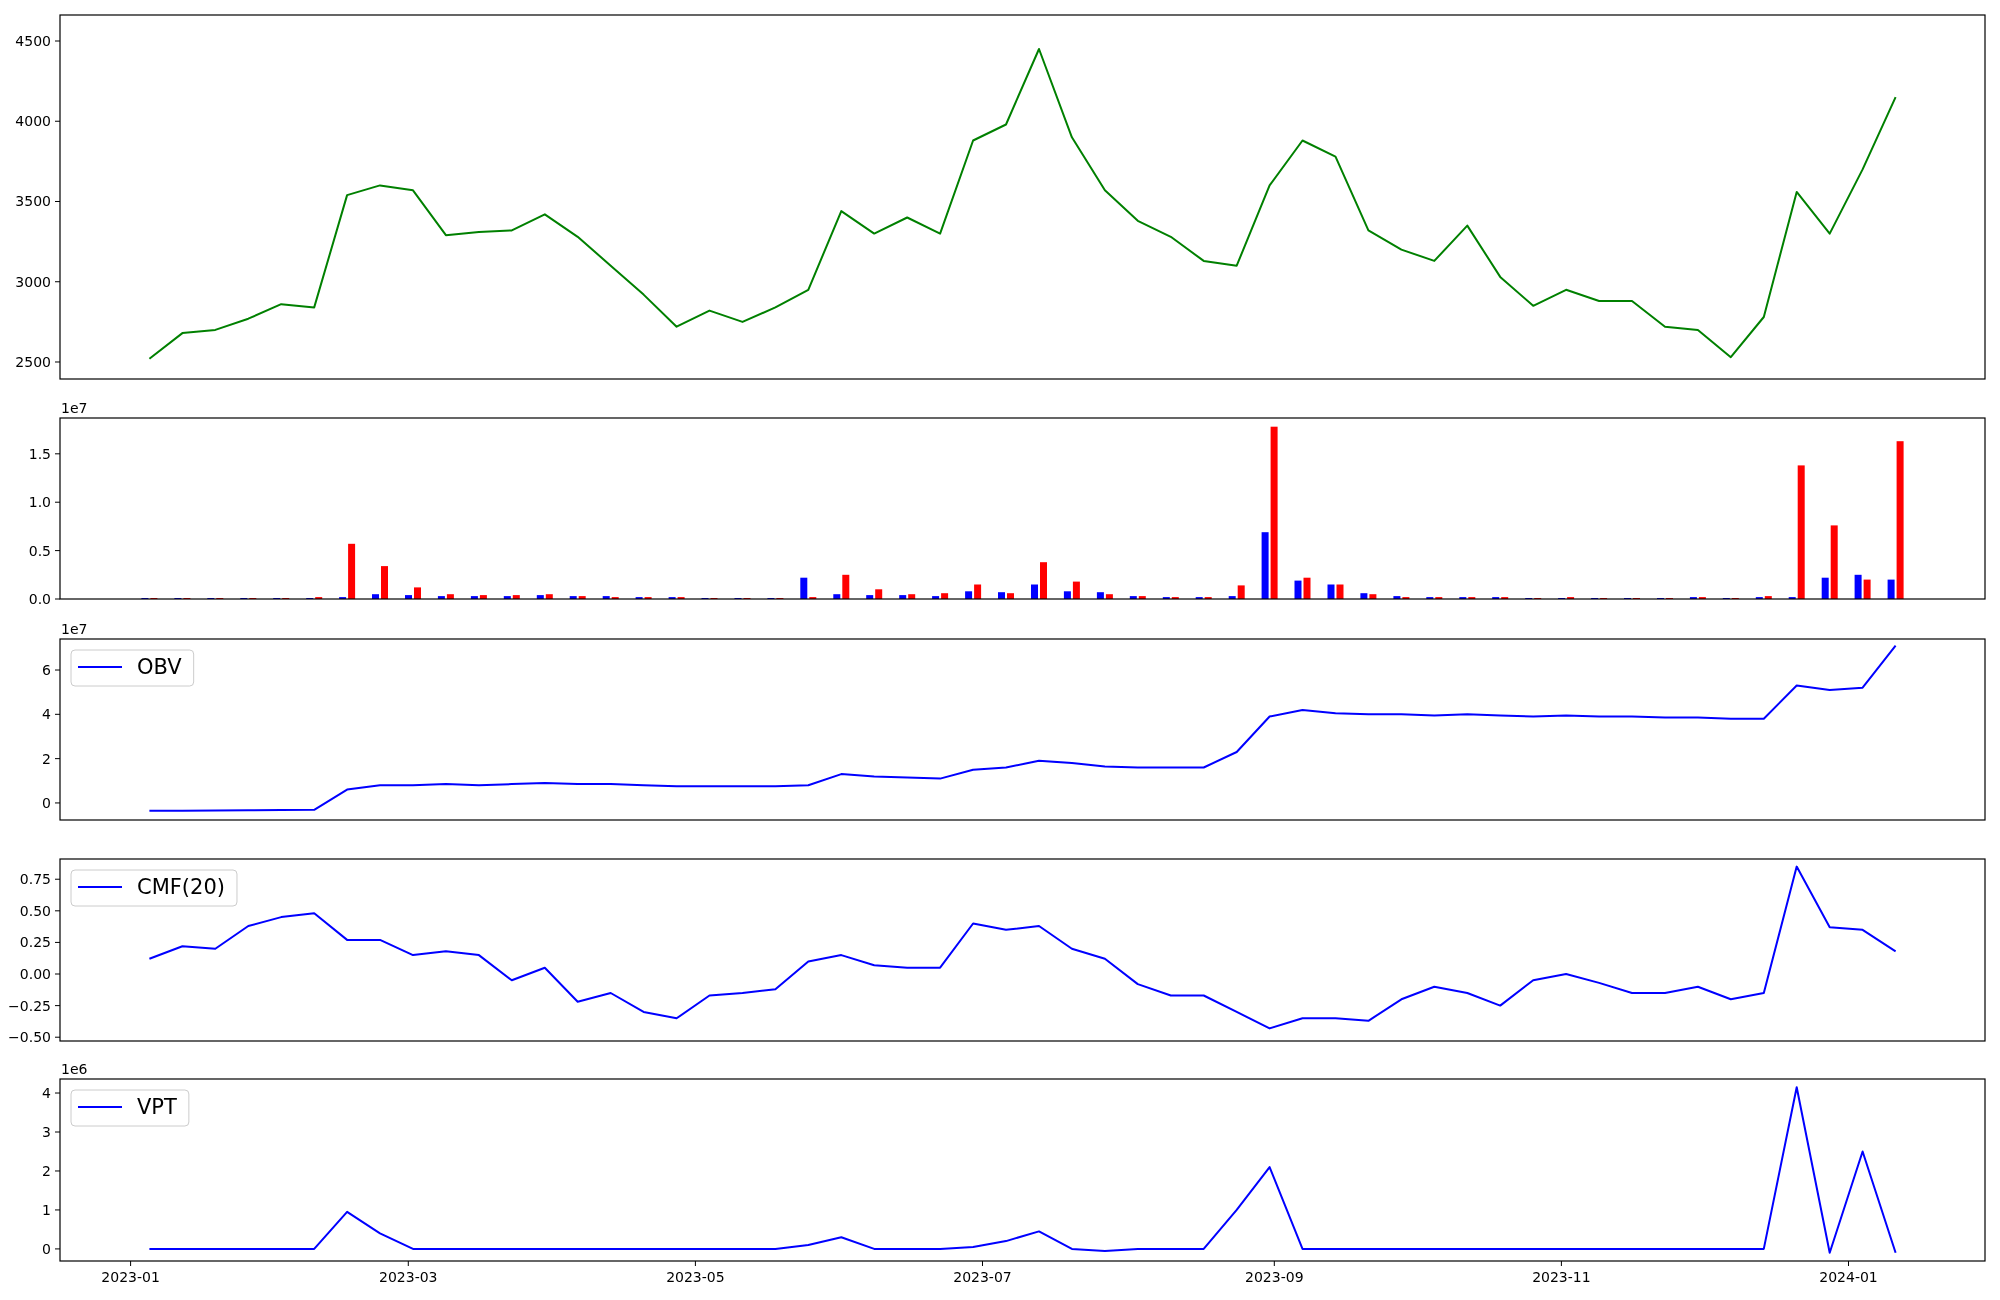  Describe the element at coordinates (74, 1069) in the screenshot. I see `axis-offset-label: 1e6` at that location.